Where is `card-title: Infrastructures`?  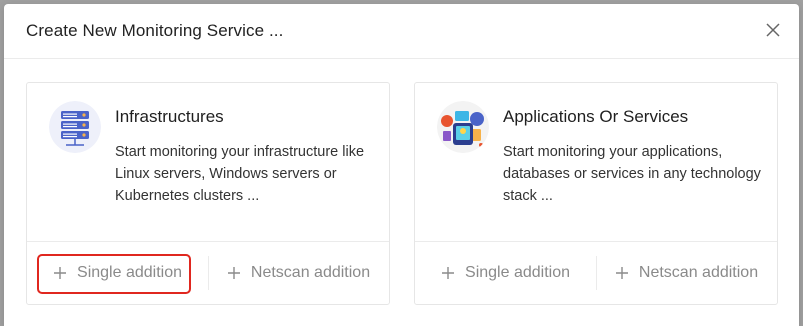 card-title: Infrastructures is located at coordinates (169, 116).